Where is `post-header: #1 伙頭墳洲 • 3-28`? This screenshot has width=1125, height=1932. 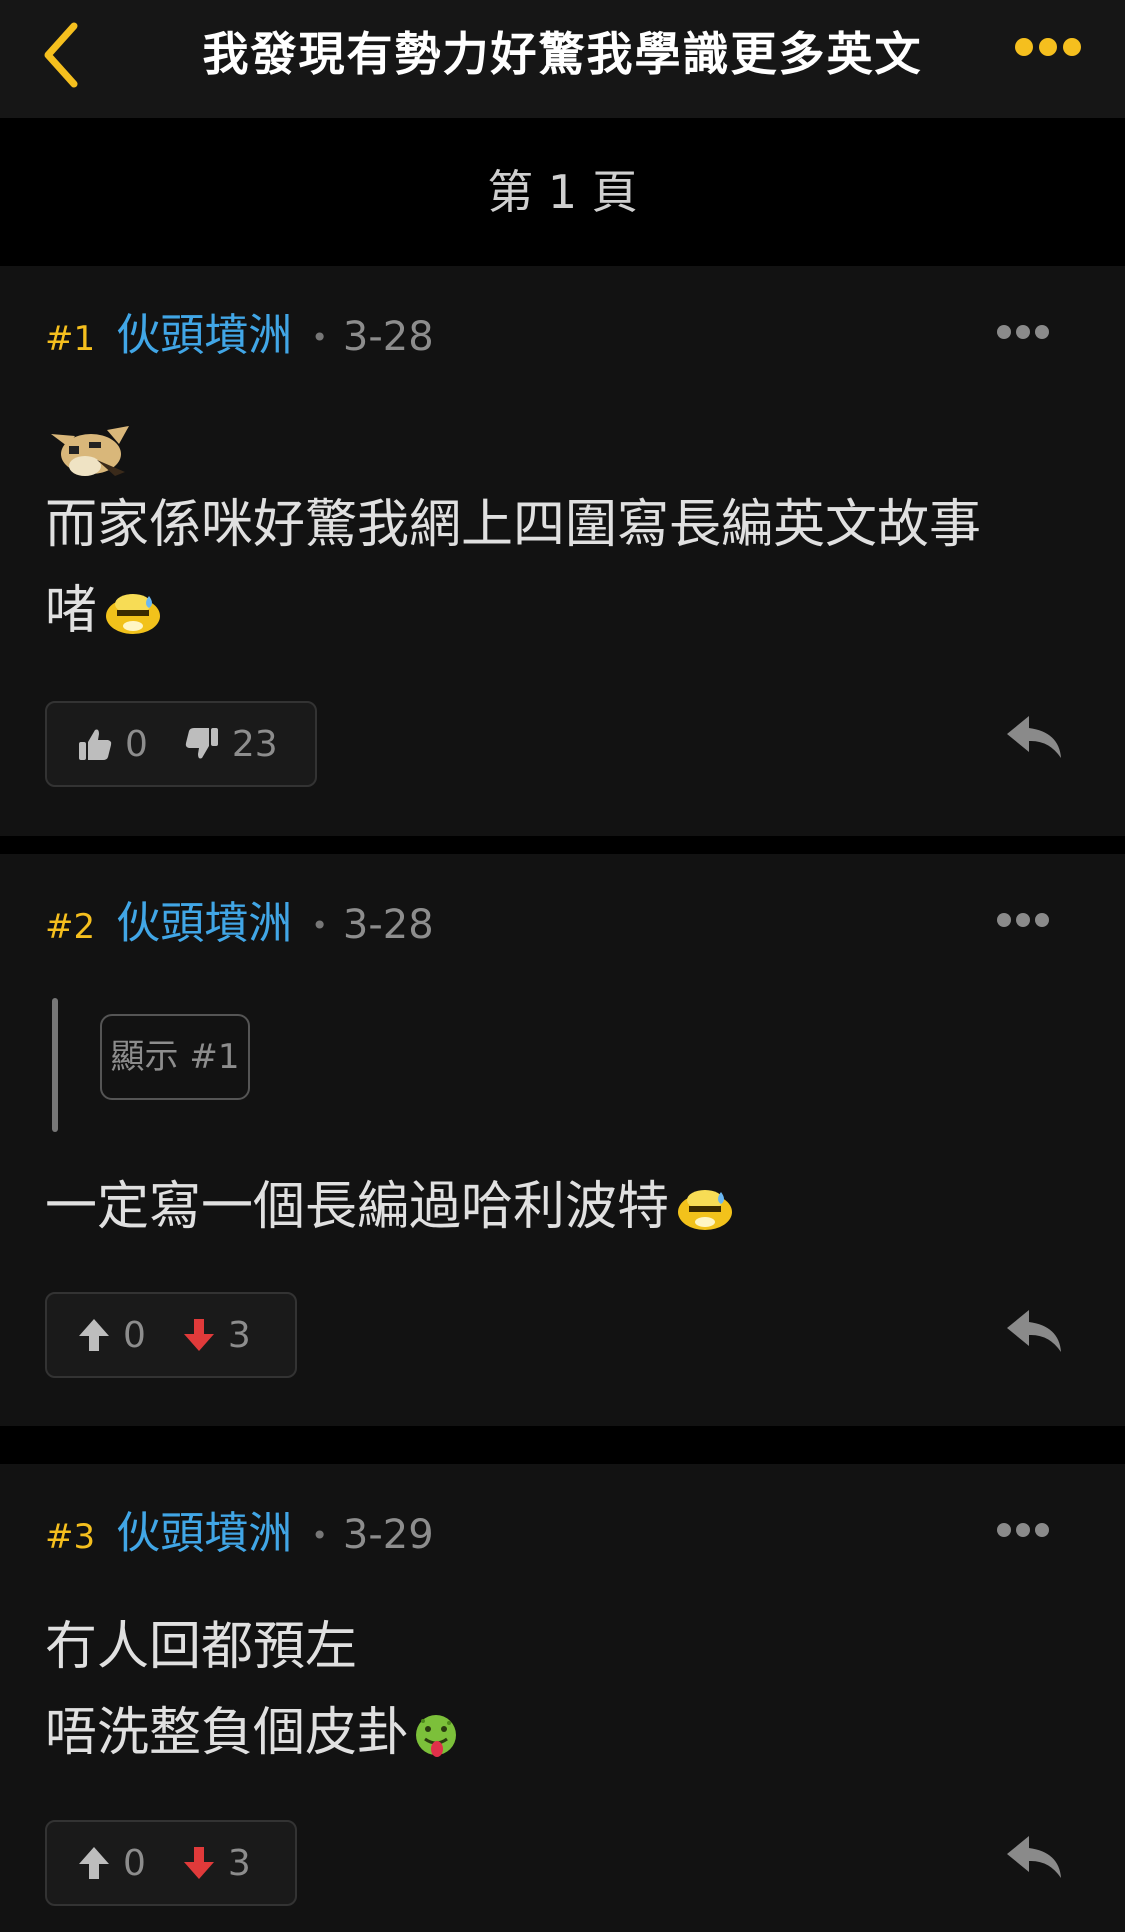
post-header: #1 伙頭墳洲 • 3-28 is located at coordinates (239, 336).